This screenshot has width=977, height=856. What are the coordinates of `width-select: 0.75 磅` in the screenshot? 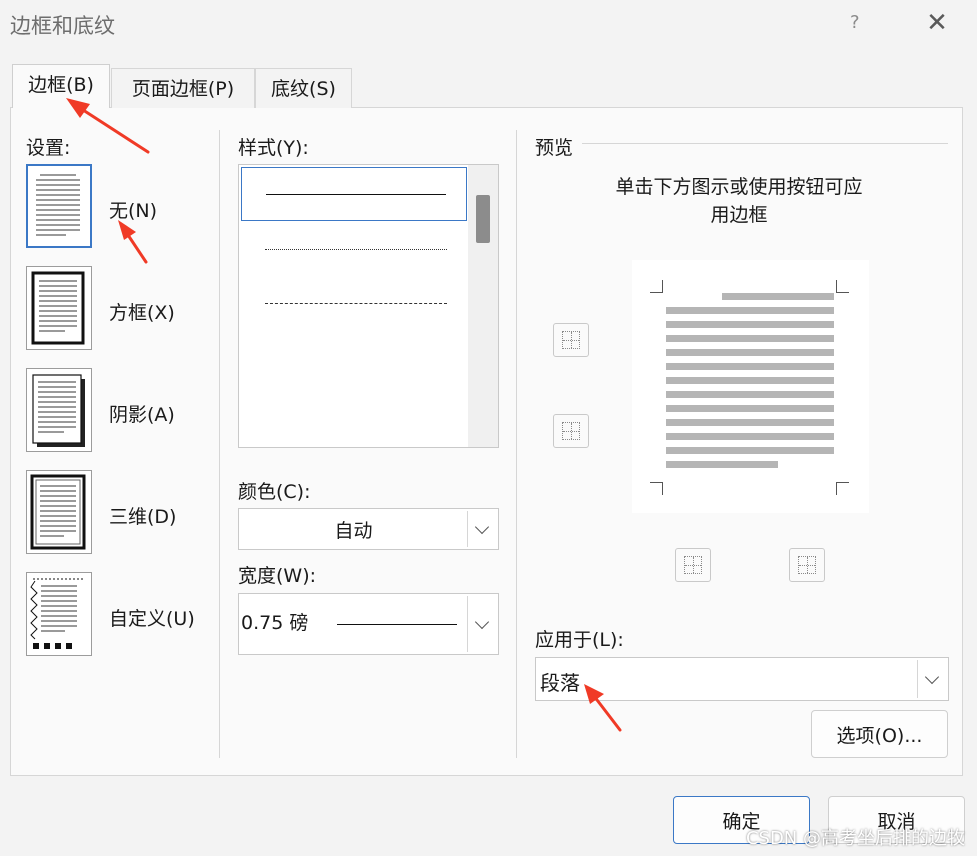 It's located at (368, 624).